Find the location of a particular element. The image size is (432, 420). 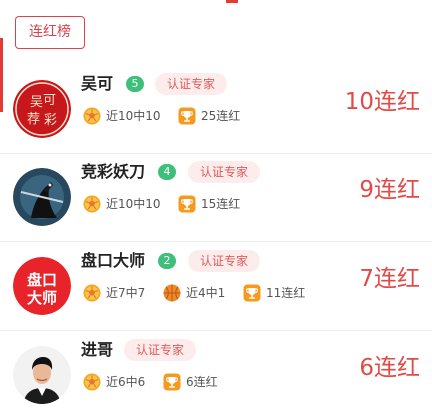

stat-label: 11连红 is located at coordinates (286, 293).